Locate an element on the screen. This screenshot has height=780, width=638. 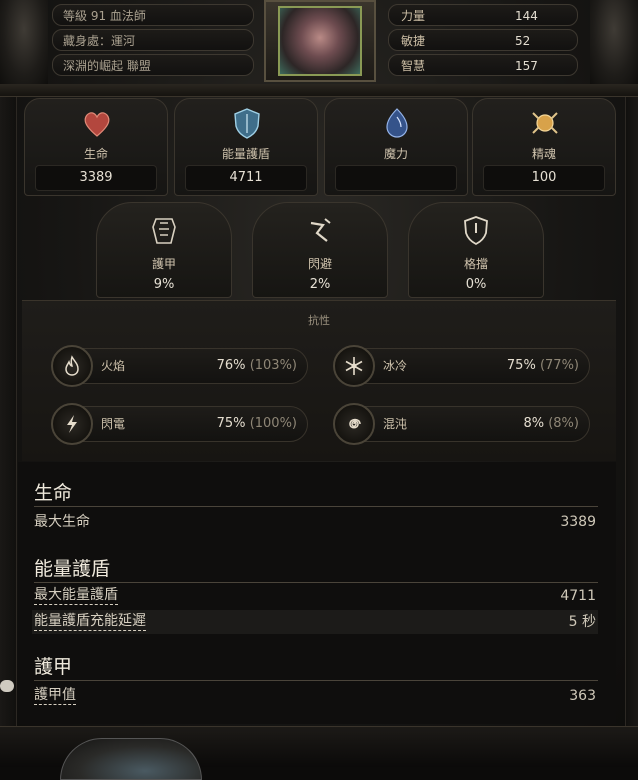
cold-icon is located at coordinates (354, 366).